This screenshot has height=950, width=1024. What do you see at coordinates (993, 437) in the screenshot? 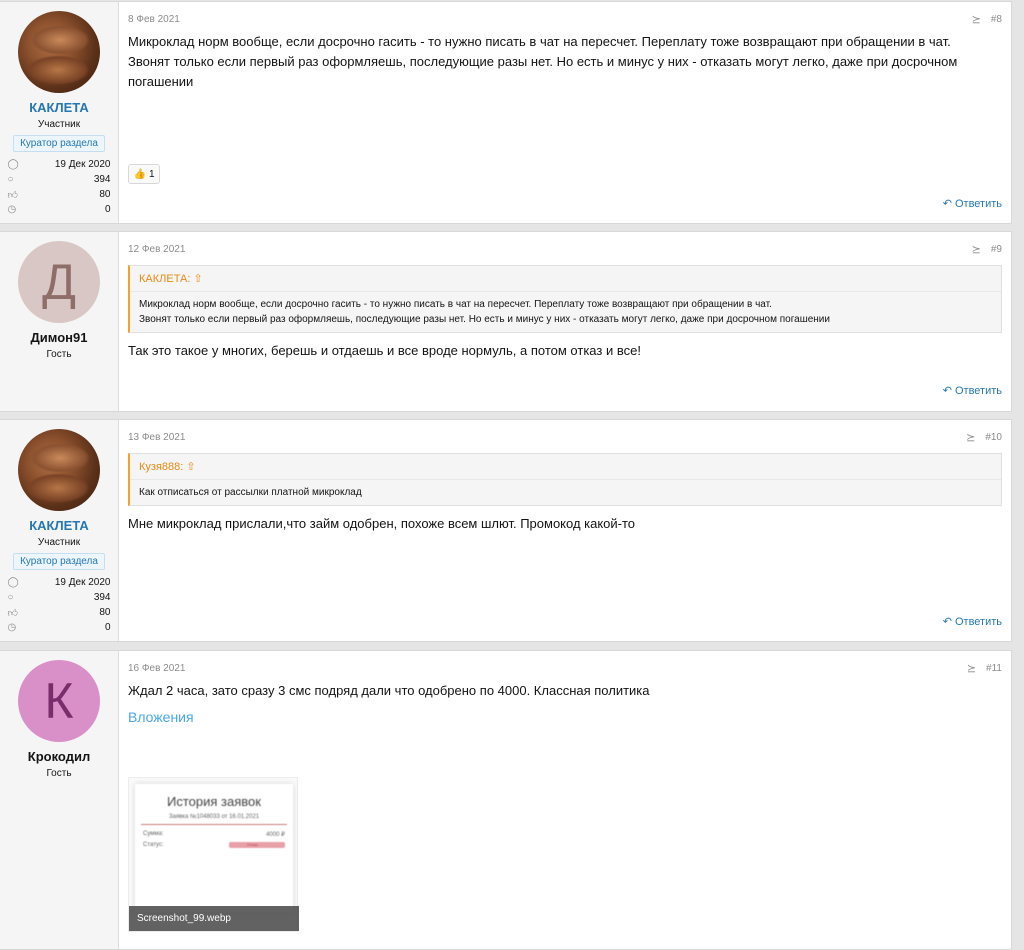
I see `post-number: #10` at bounding box center [993, 437].